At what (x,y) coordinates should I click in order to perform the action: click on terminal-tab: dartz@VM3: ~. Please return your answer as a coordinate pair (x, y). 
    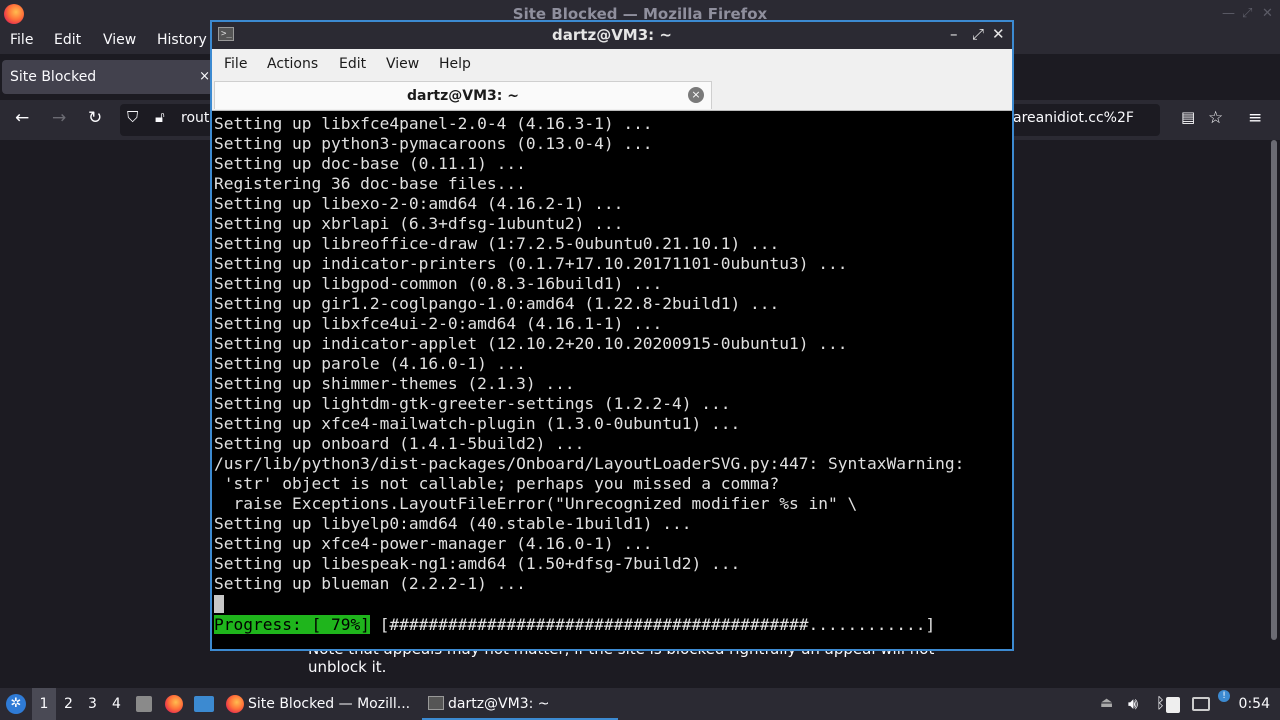
    Looking at the image, I should click on (463, 95).